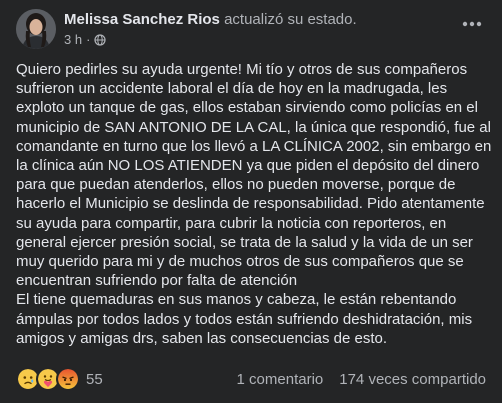 The width and height of the screenshot is (502, 403). What do you see at coordinates (100, 40) in the screenshot?
I see `globe-icon` at bounding box center [100, 40].